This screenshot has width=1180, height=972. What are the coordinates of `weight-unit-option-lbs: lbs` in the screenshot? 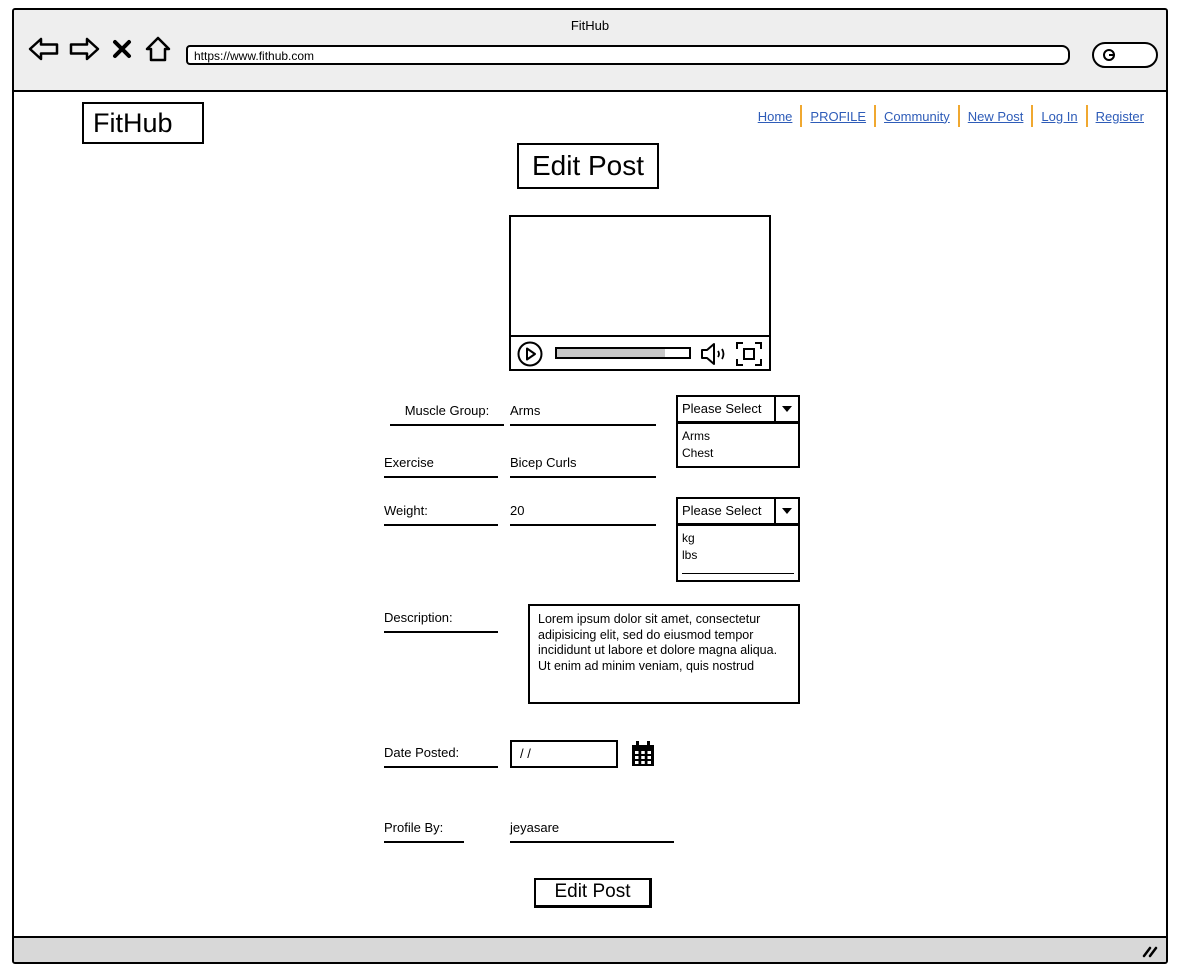 It's located at (738, 555).